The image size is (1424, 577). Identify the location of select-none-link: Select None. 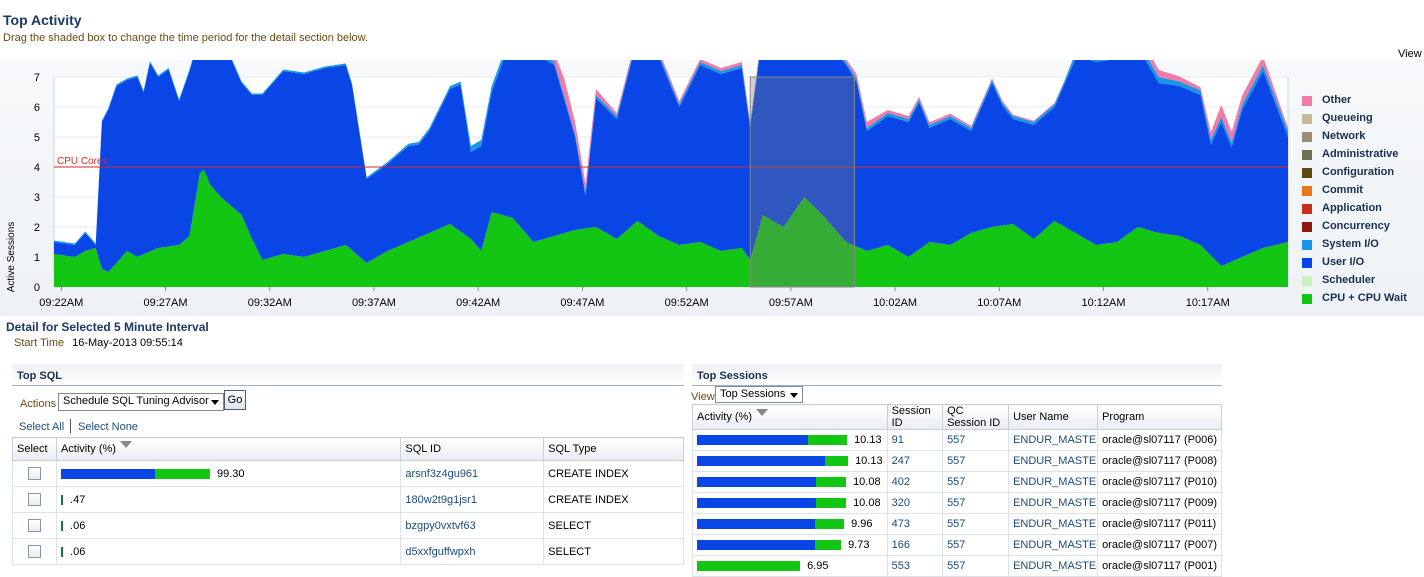
(108, 427).